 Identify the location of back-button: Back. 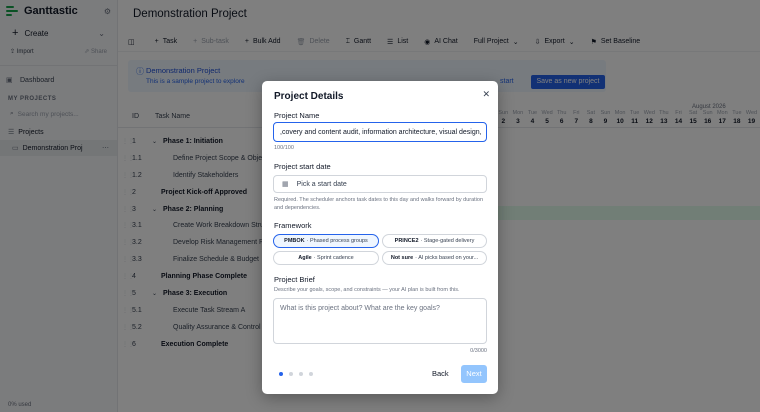
(440, 373).